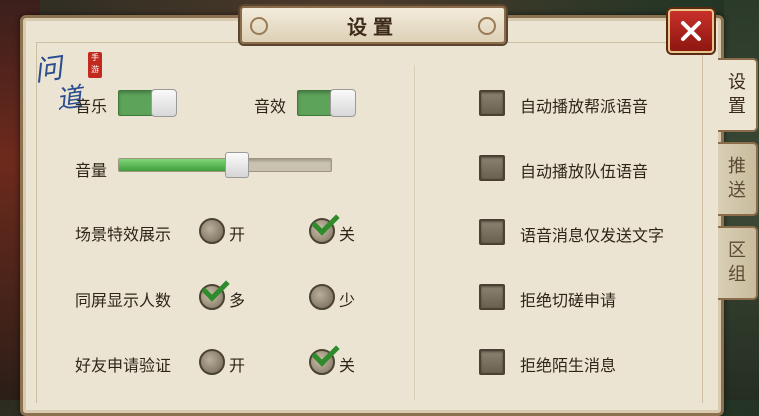 This screenshot has width=759, height=416. Describe the element at coordinates (164, 103) in the screenshot. I see `music-toggle-knob` at that location.